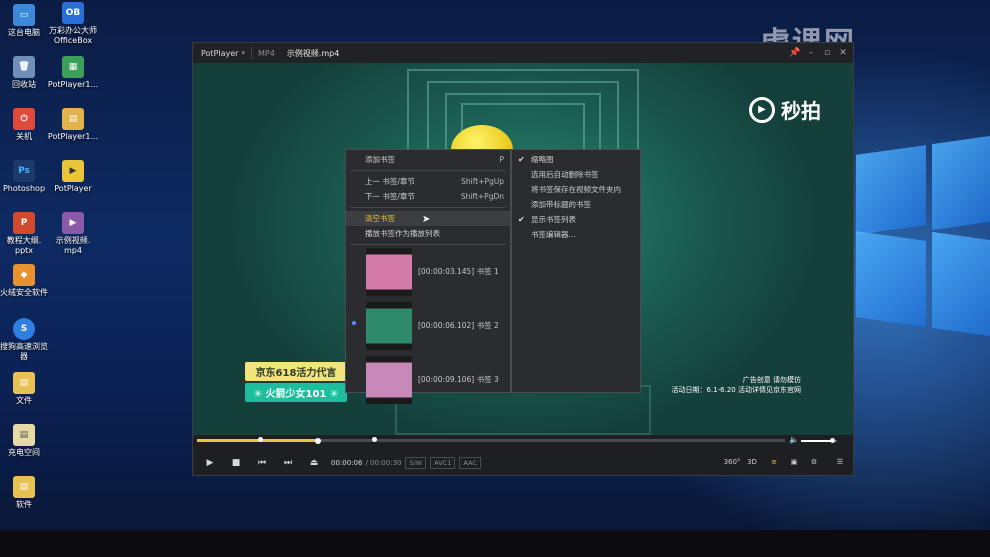 The width and height of the screenshot is (990, 557). Describe the element at coordinates (762, 109) in the screenshot. I see `play-ring-icon: ▶` at that location.